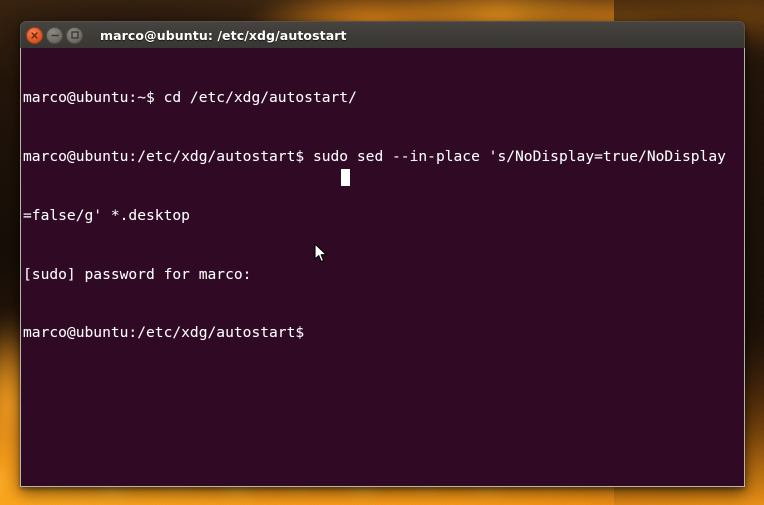  I want to click on maximize-icon, so click(74, 35).